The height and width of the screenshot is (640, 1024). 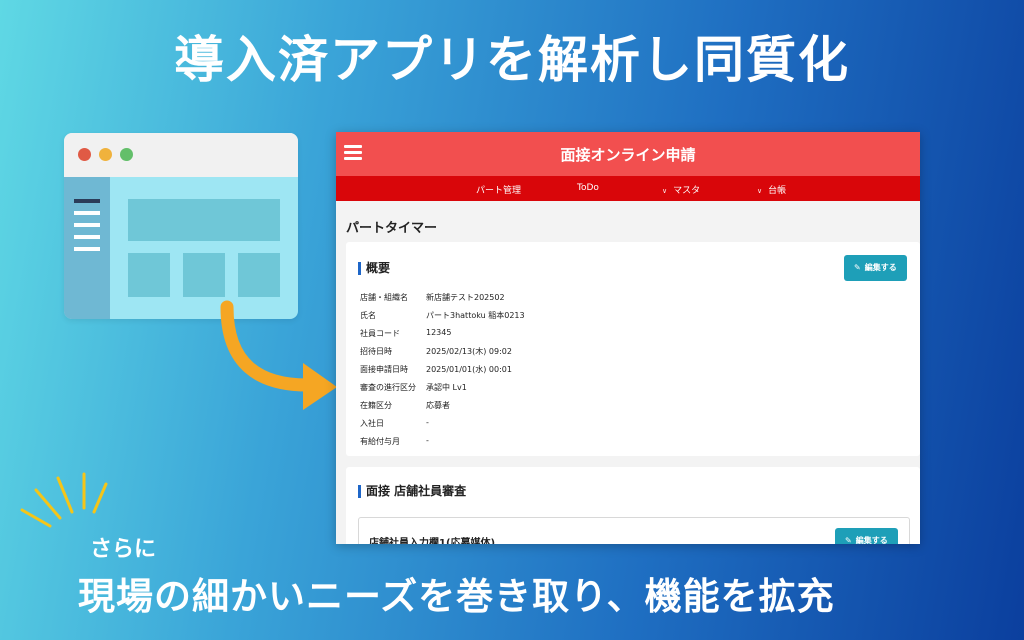 I want to click on sub-caption: さらに, so click(x=123, y=549).